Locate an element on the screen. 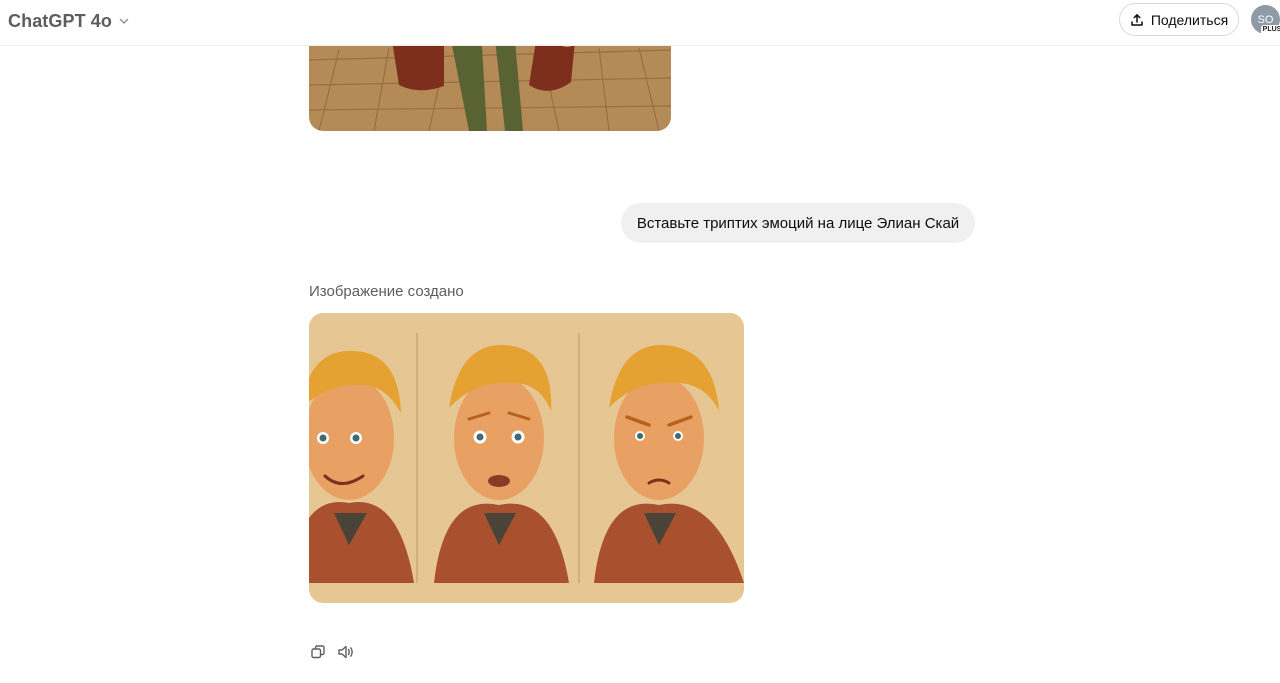  share-label: Поделиться is located at coordinates (1189, 19).